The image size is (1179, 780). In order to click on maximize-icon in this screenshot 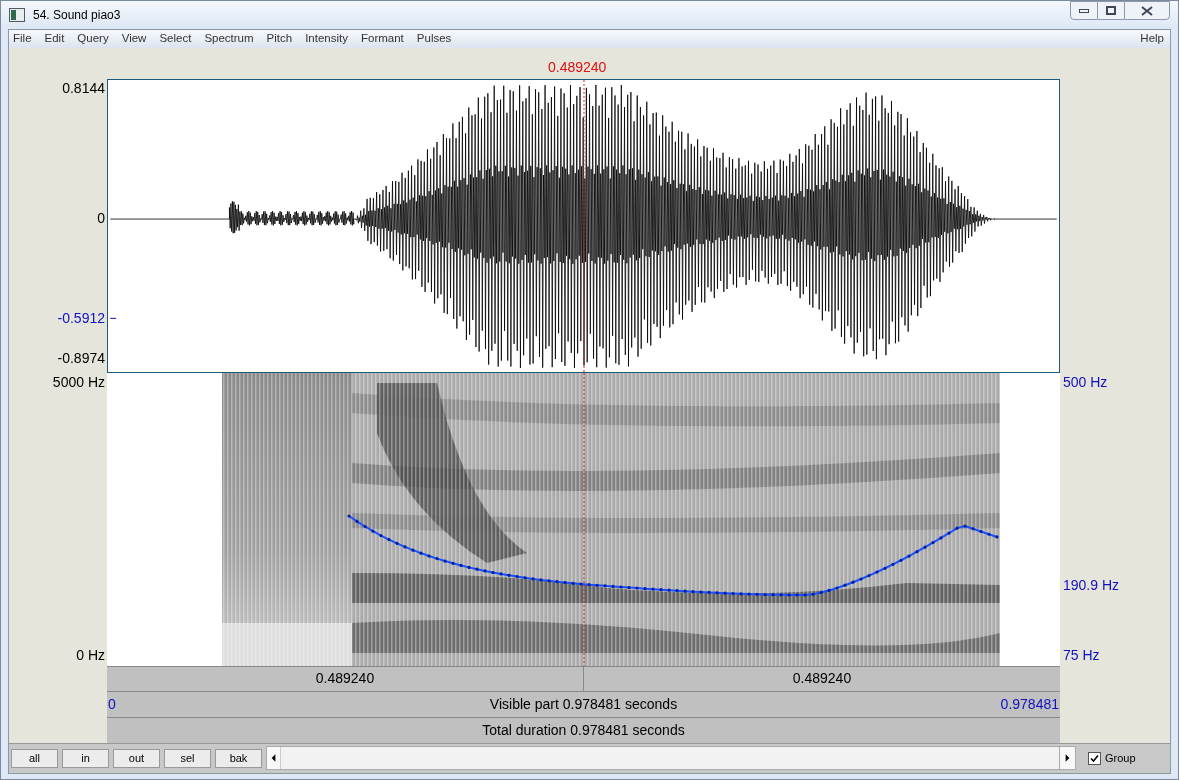, I will do `click(1111, 10)`.